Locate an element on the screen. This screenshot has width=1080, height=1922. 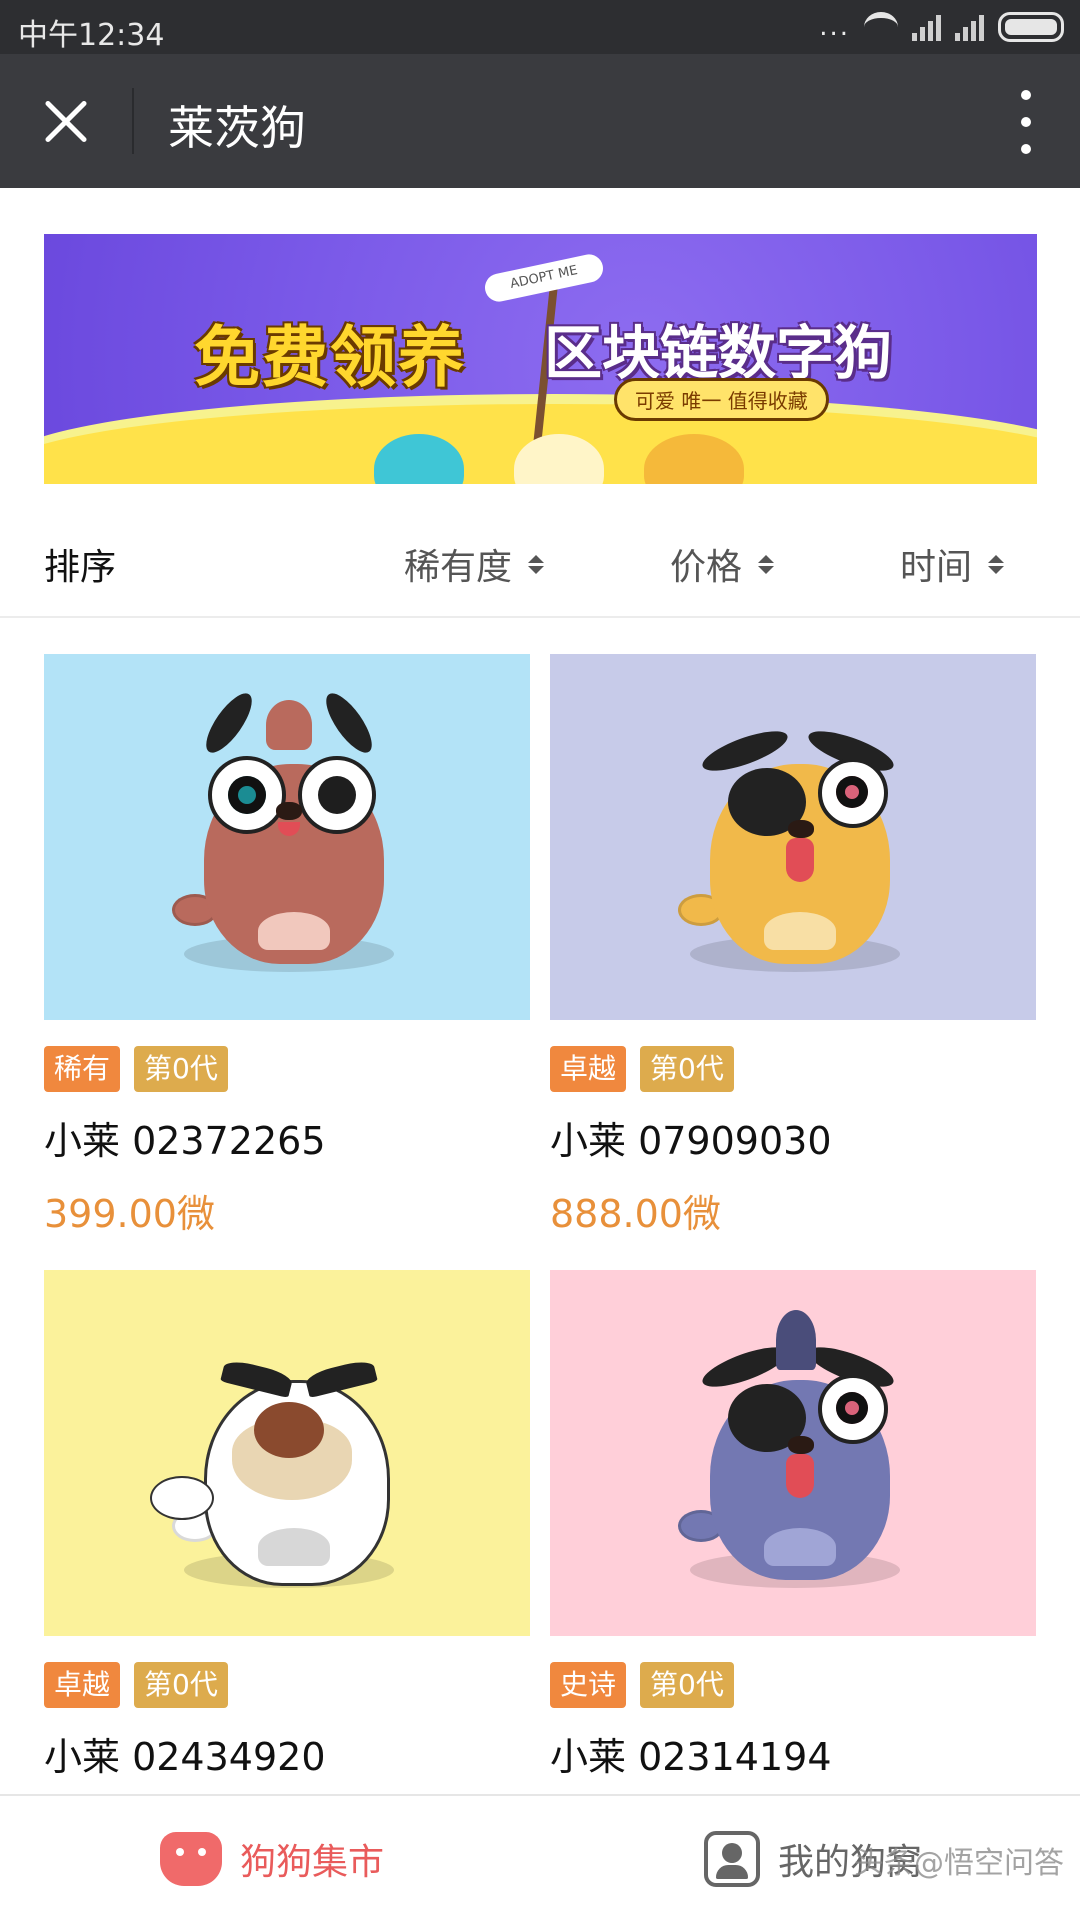
wifi-icon is located at coordinates (881, 27).